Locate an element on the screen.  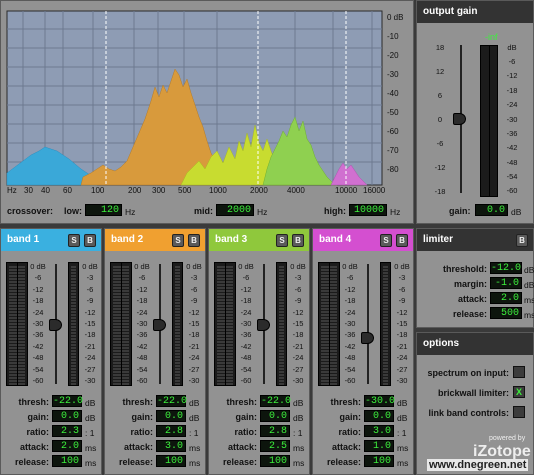
band-input-meter is located at coordinates (121, 324).